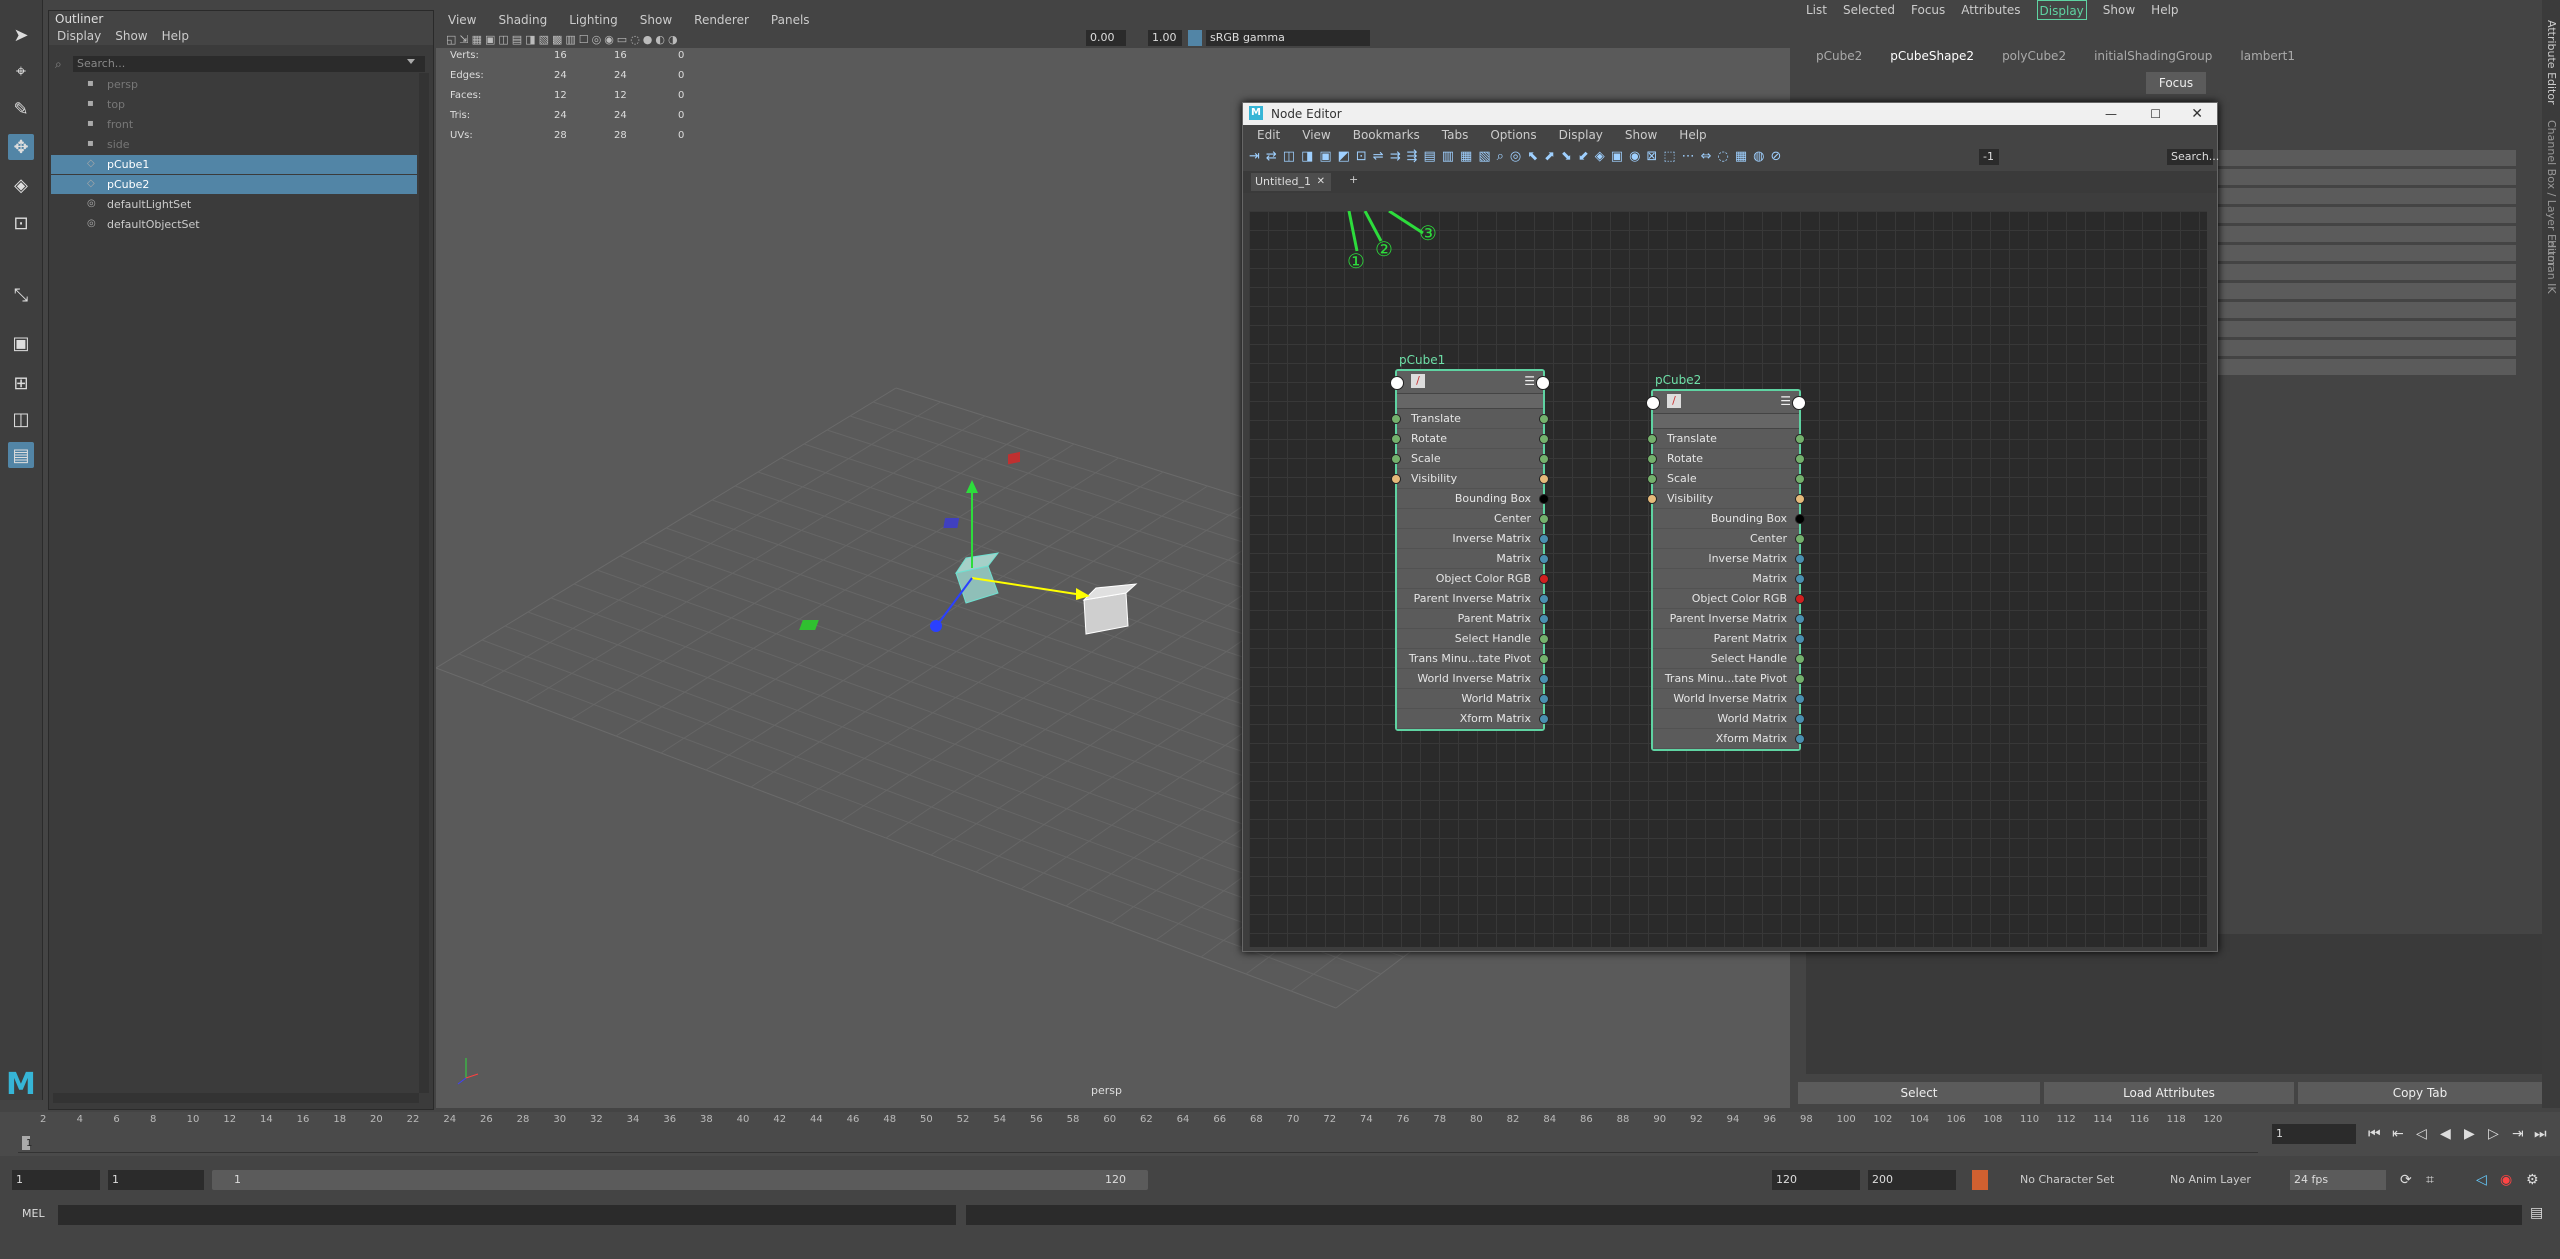  I want to click on ae-menu-selected: Selected, so click(1869, 10).